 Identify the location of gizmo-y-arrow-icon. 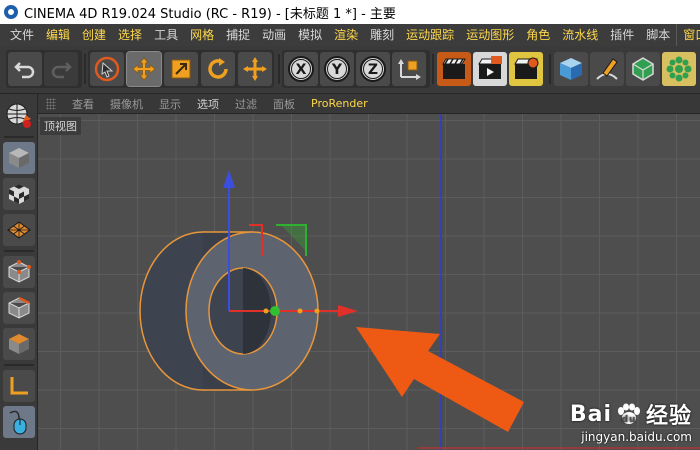
(229, 179).